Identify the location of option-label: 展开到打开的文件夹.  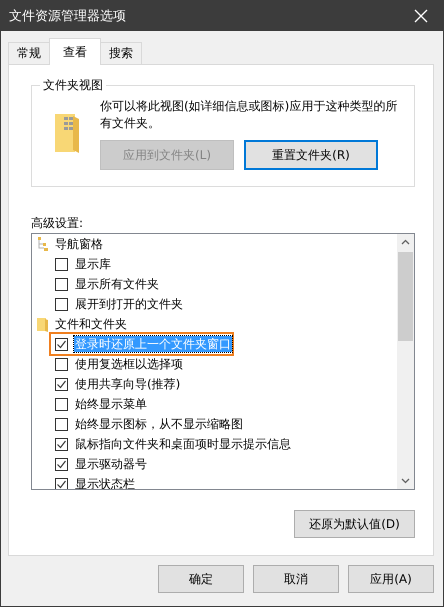
(129, 304).